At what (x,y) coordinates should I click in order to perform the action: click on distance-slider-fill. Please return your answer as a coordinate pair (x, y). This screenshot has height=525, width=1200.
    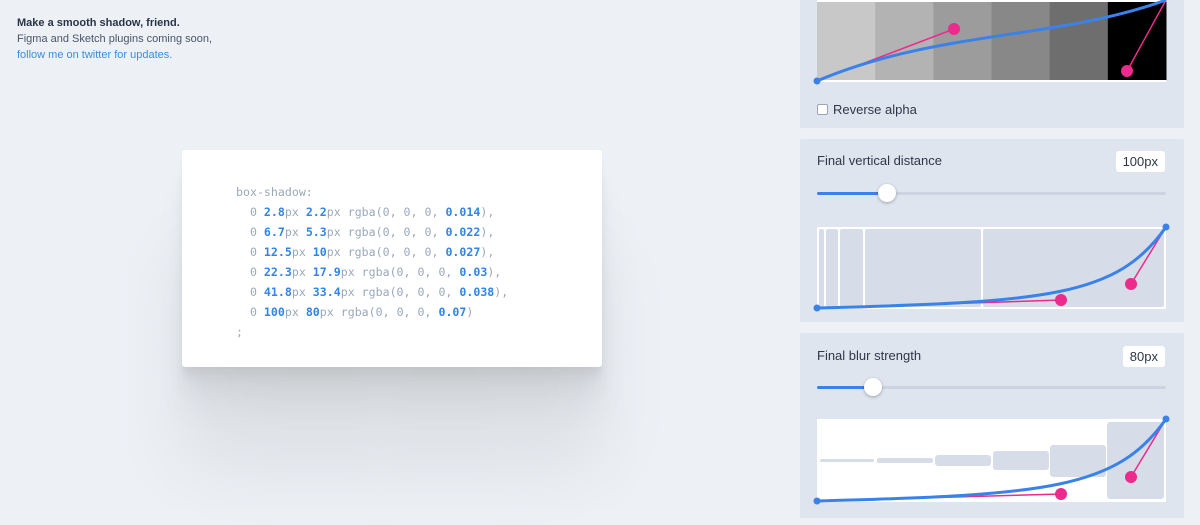
    Looking at the image, I should click on (852, 193).